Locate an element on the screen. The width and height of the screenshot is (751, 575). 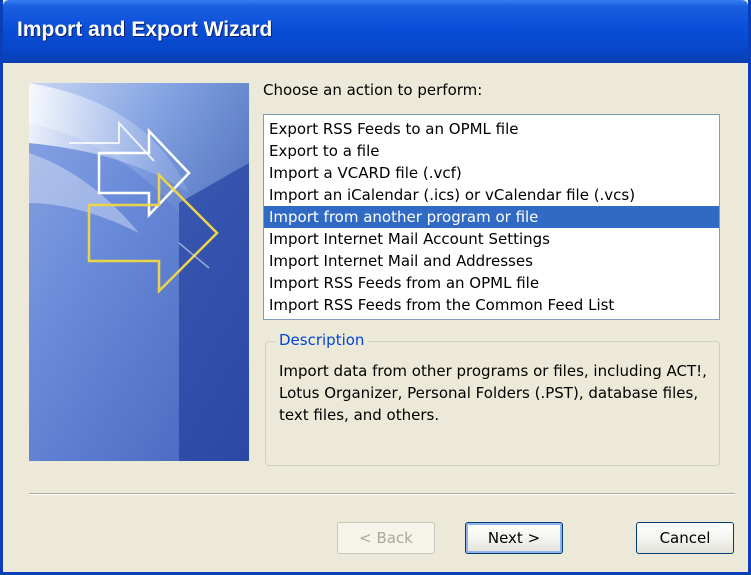
action-prompt-label: Choose an action to perform: is located at coordinates (373, 90).